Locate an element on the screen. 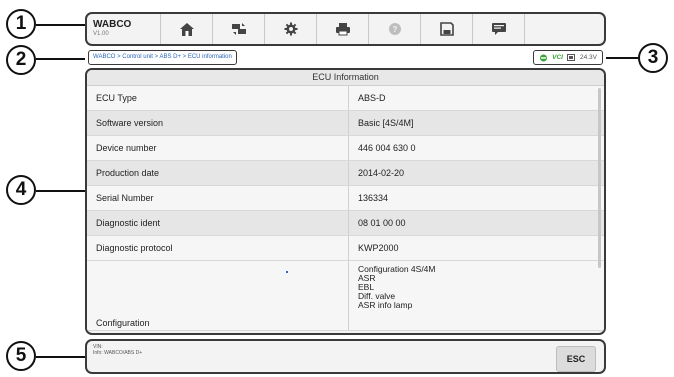 The image size is (674, 377). config-value: ASR is located at coordinates (367, 278).